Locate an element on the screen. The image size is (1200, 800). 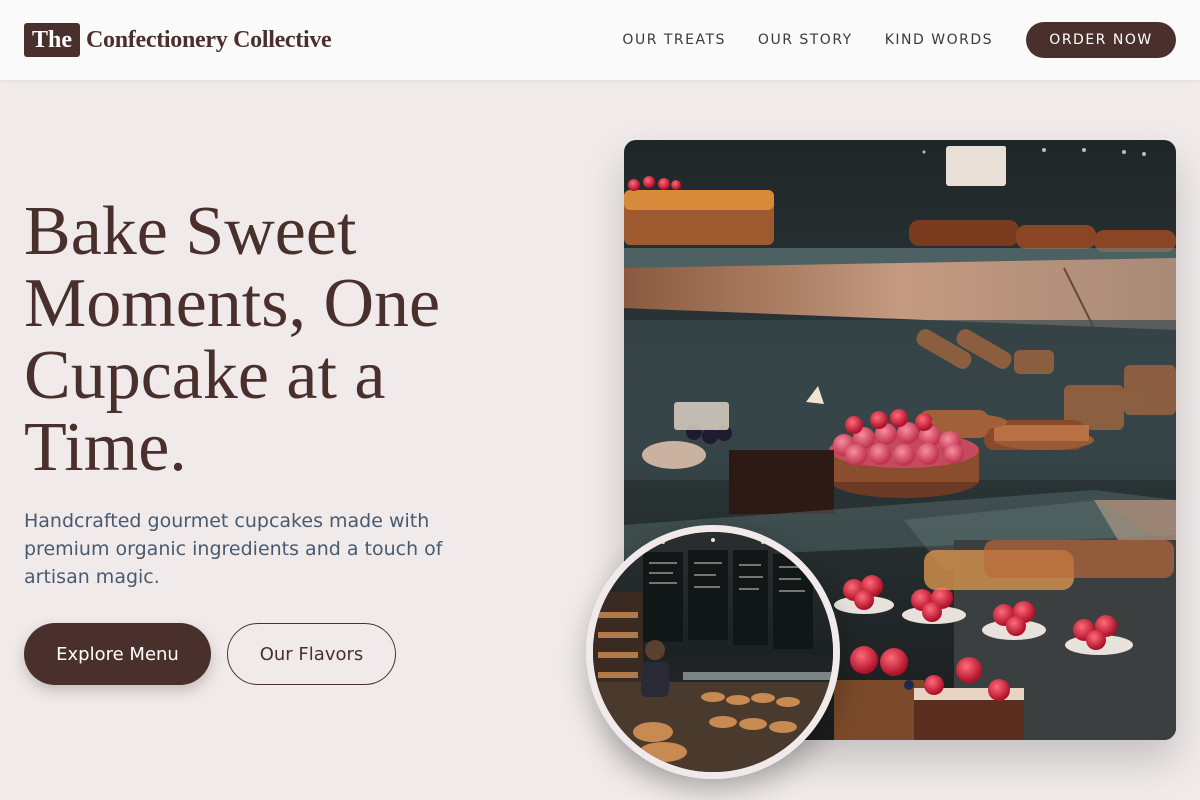
brand-name: Confectionery Collective is located at coordinates (209, 39).